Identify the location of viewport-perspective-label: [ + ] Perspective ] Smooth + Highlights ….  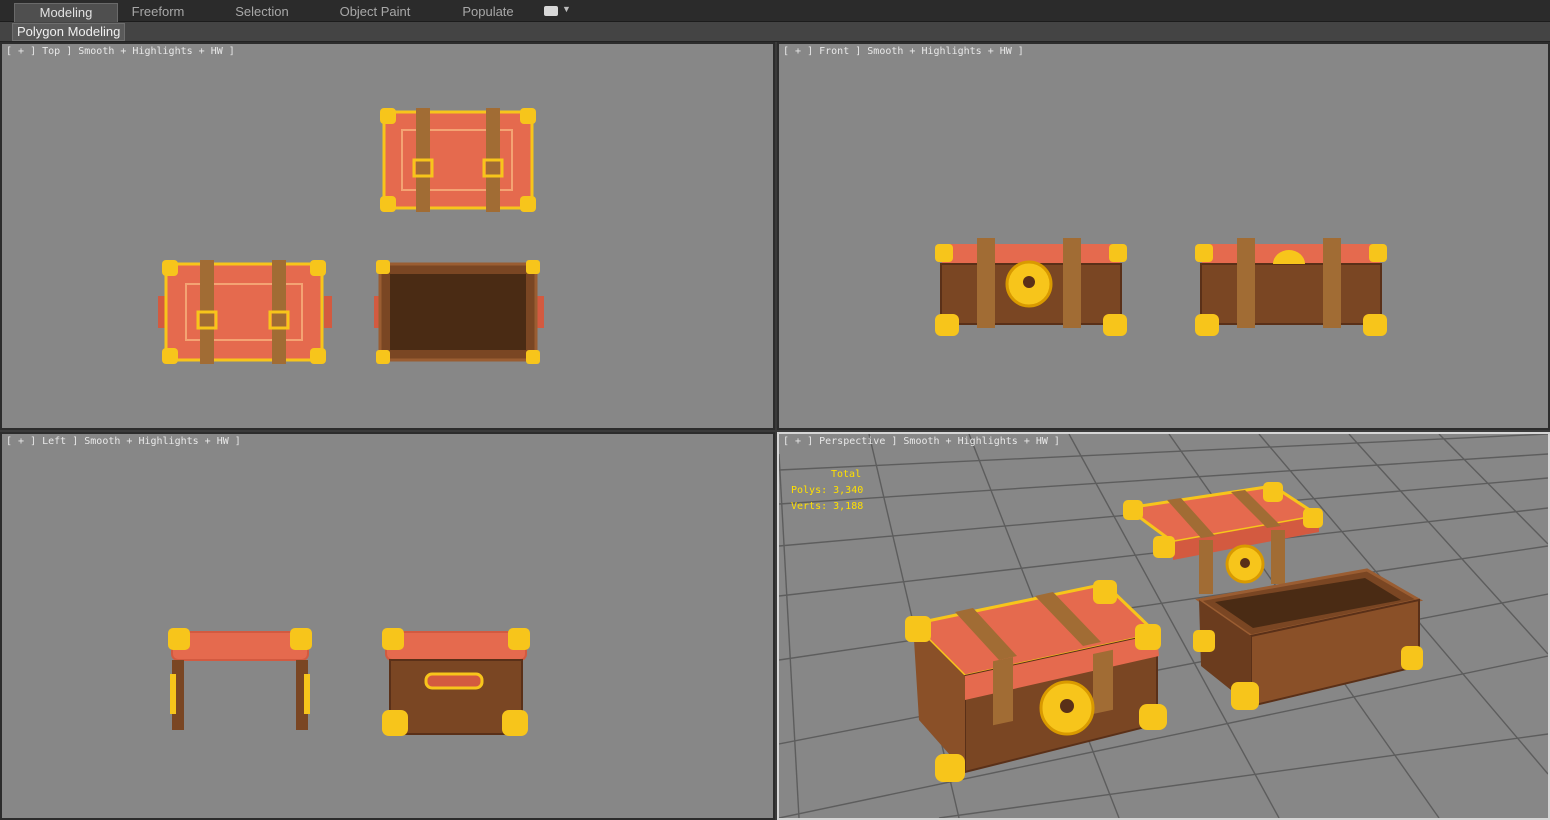
(921, 441).